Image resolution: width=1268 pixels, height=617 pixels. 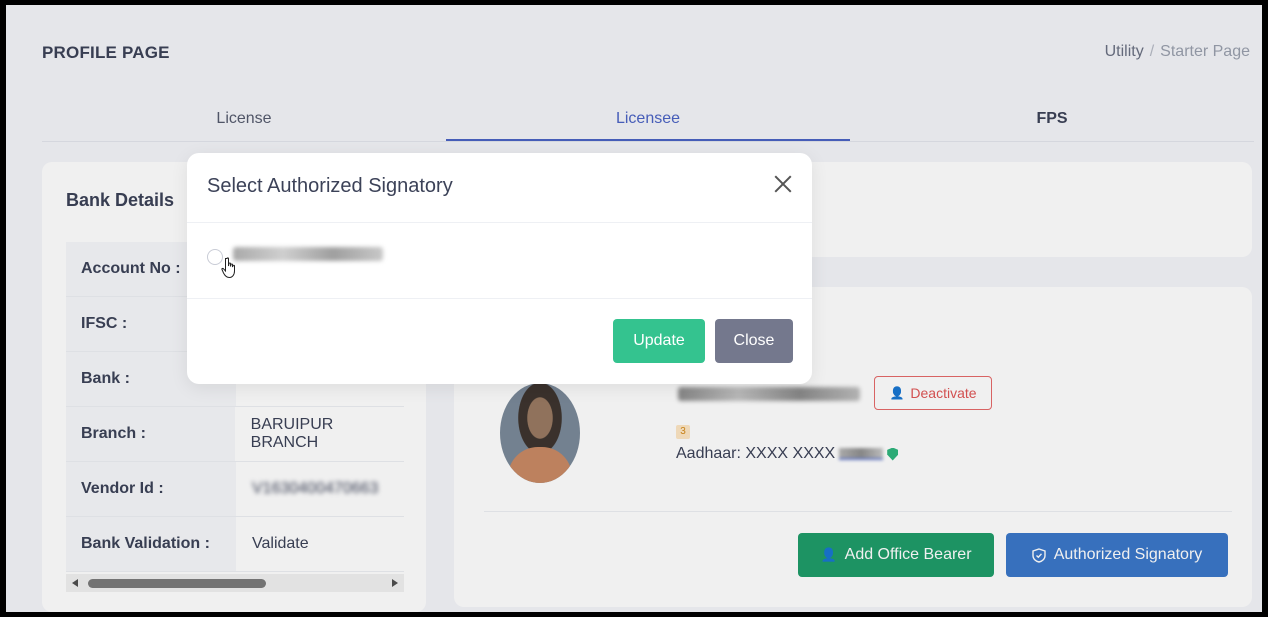 I want to click on signatory-name, so click(x=308, y=254).